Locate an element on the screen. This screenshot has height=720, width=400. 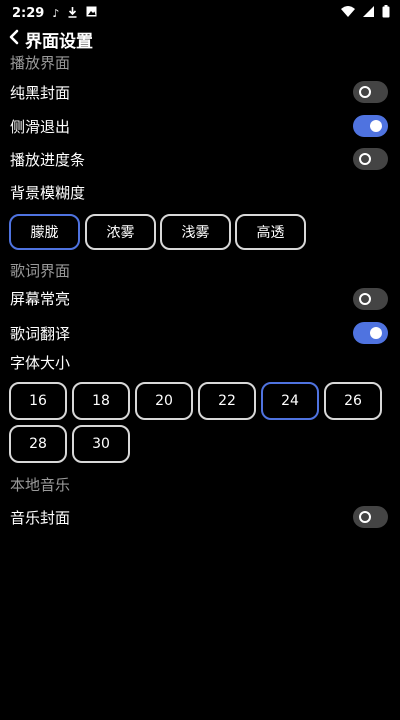
swipe-exit-toggle is located at coordinates (370, 126).